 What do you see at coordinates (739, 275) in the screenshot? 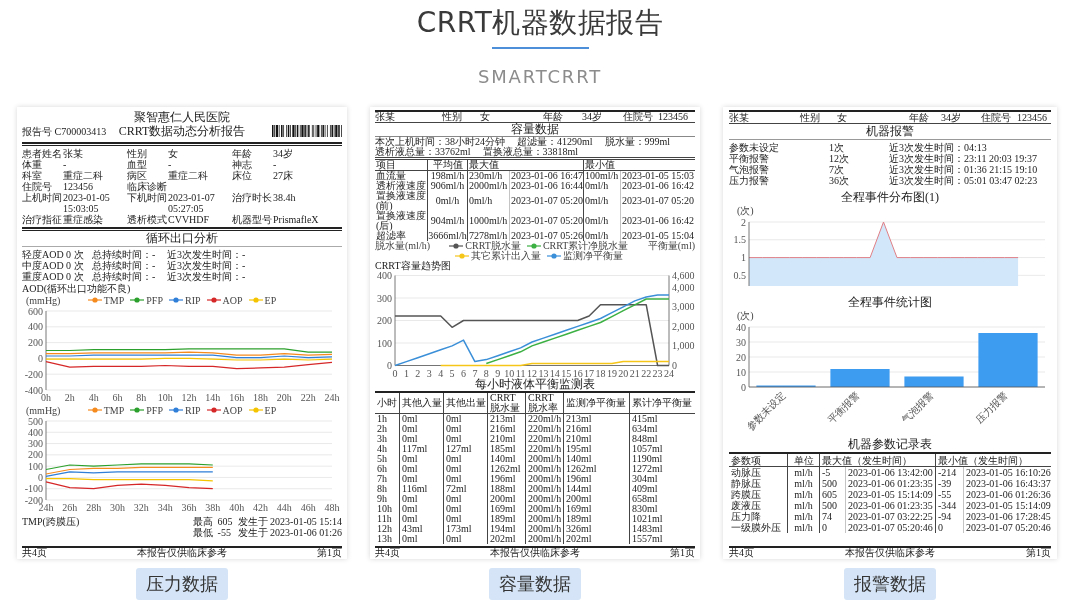
I see `tick-label: 0.5` at bounding box center [739, 275].